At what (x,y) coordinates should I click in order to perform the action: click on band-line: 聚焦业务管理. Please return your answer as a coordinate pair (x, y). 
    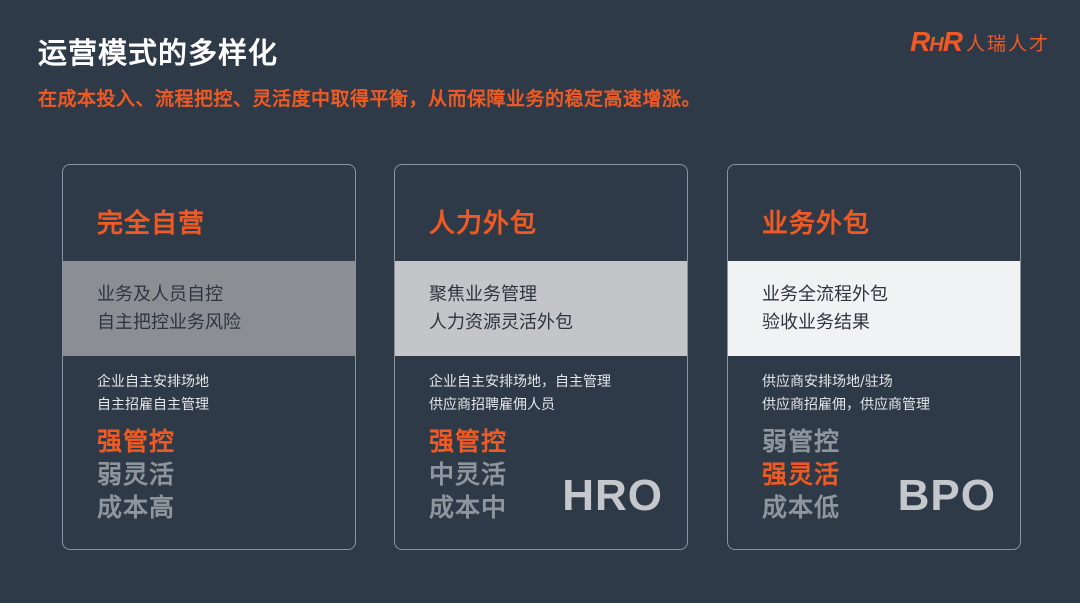
    Looking at the image, I should click on (483, 294).